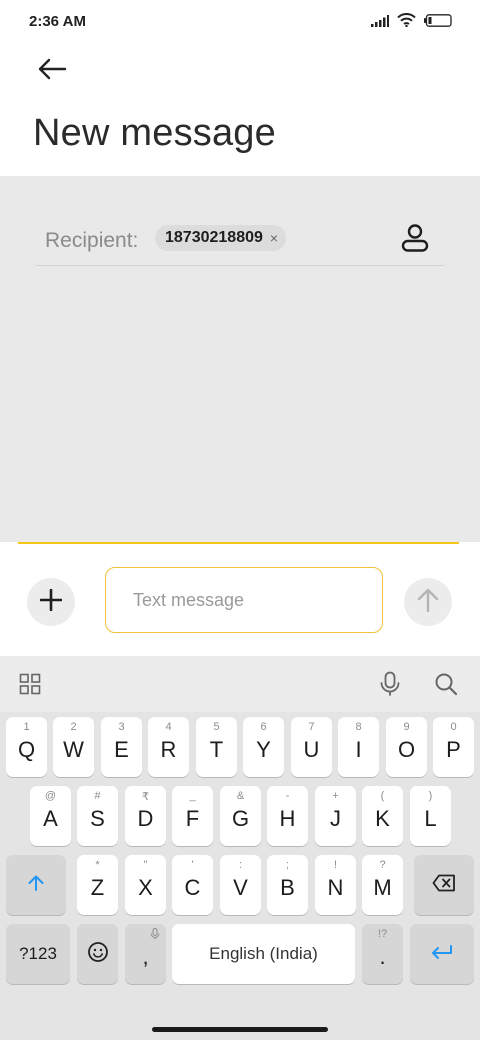 This screenshot has width=480, height=1040. I want to click on shift-key, so click(36, 885).